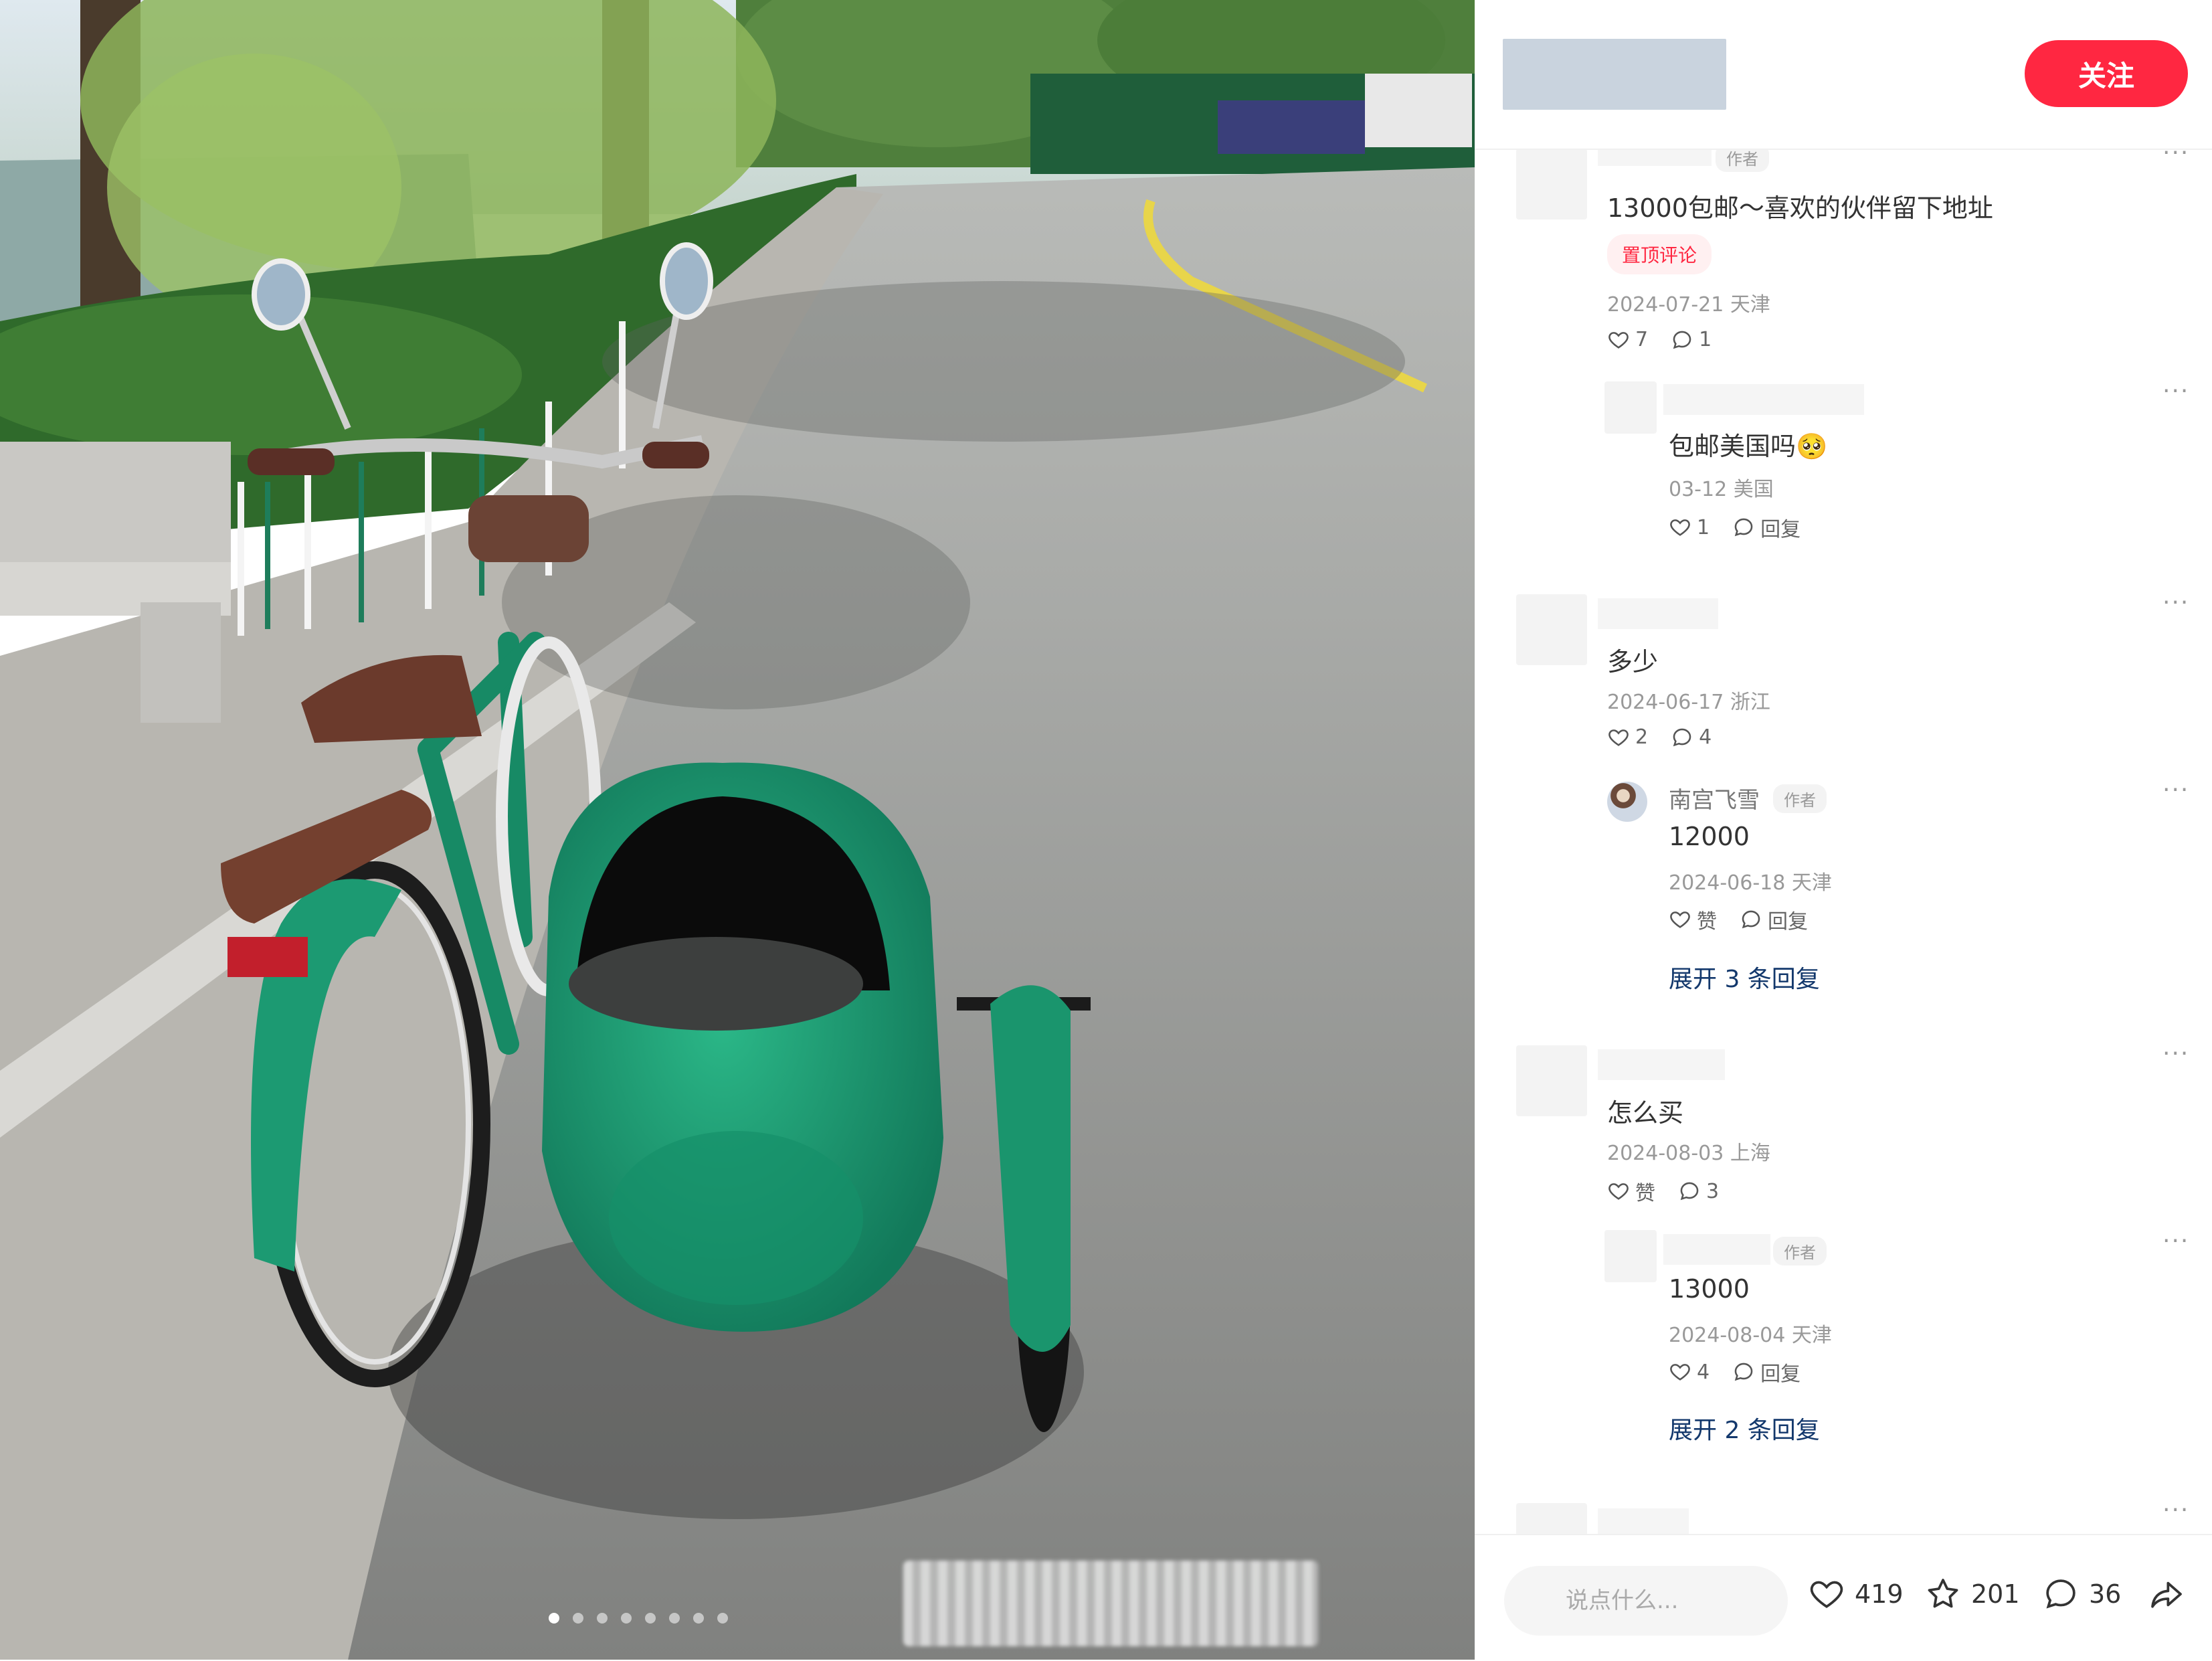 The image size is (2212, 1661). Describe the element at coordinates (1646, 1601) in the screenshot. I see `comment-input` at that location.